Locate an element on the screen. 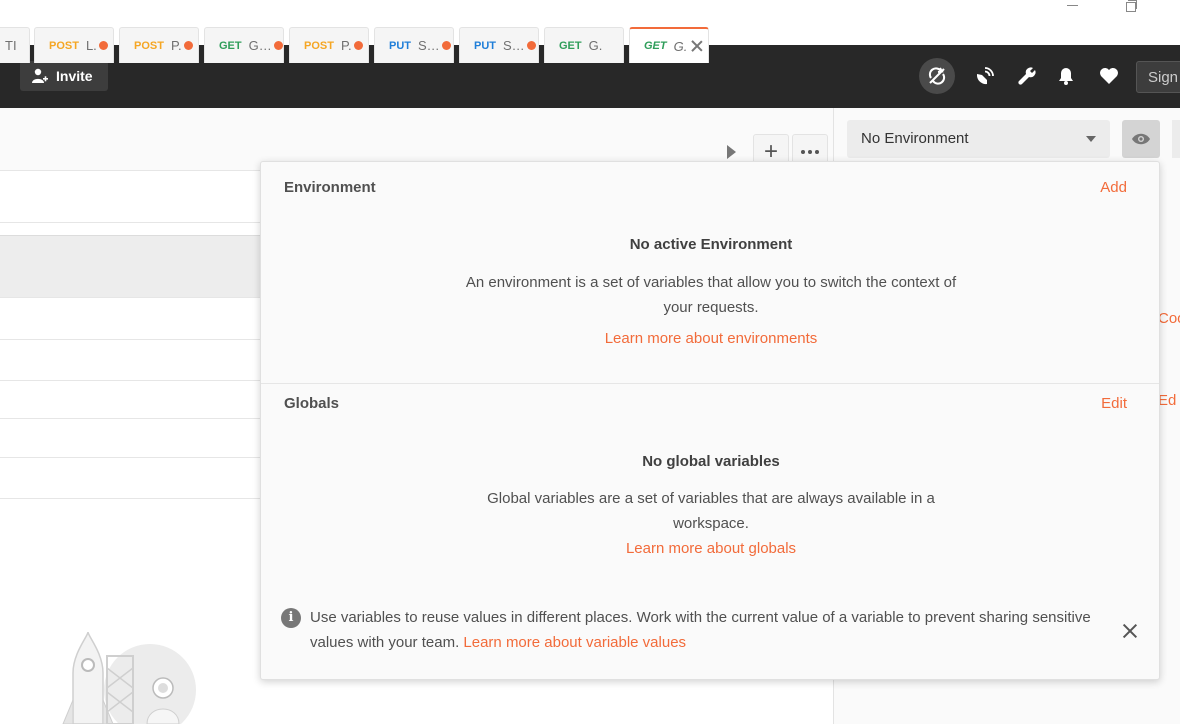 The height and width of the screenshot is (724, 1180). bell-icon is located at coordinates (1066, 76).